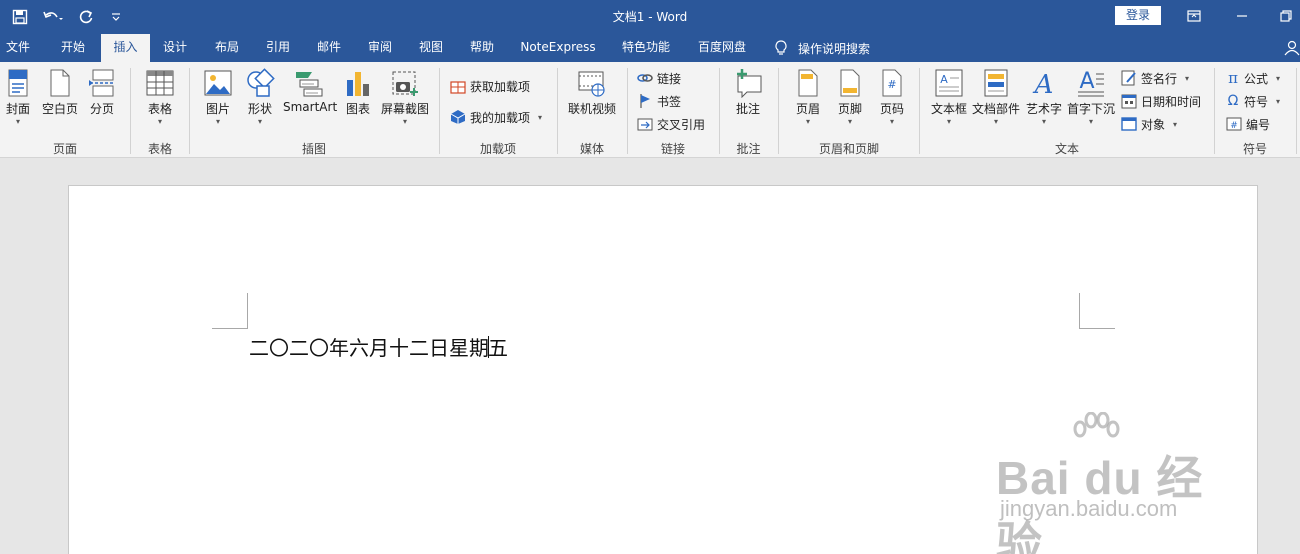 The width and height of the screenshot is (1300, 554). What do you see at coordinates (329, 48) in the screenshot?
I see `tab-mailings: 邮件` at bounding box center [329, 48].